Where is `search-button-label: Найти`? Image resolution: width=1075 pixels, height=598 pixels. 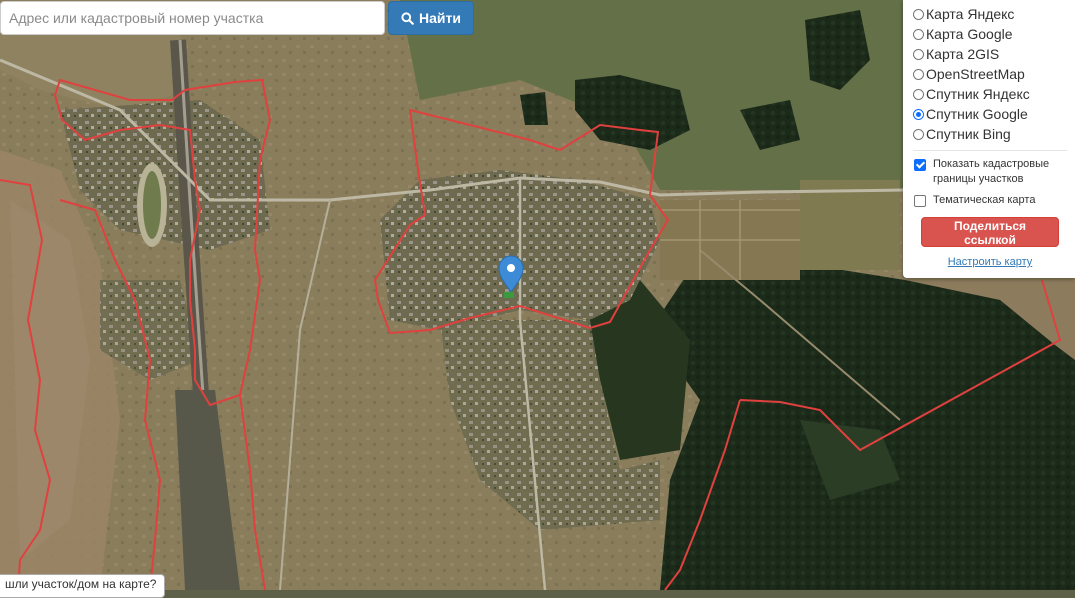
search-button-label: Найти is located at coordinates (440, 18).